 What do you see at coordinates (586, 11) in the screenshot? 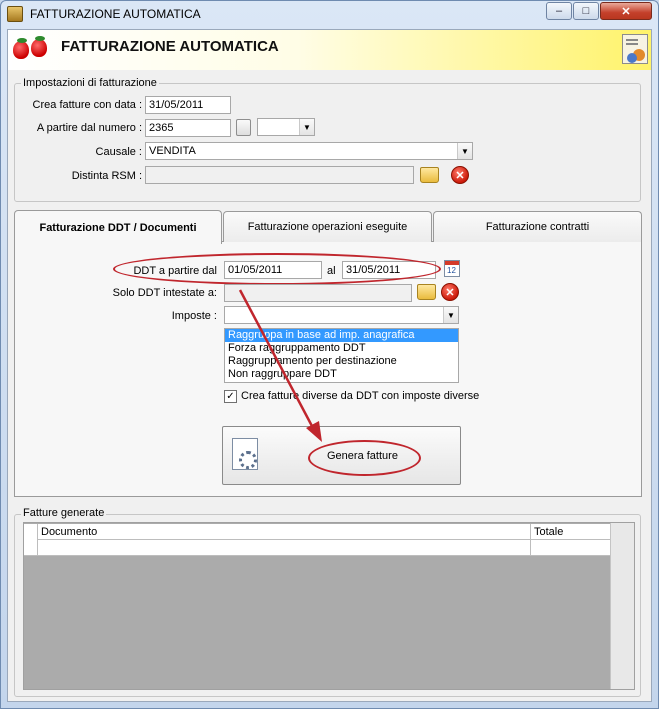
I see `maximize-button: □` at bounding box center [586, 11].